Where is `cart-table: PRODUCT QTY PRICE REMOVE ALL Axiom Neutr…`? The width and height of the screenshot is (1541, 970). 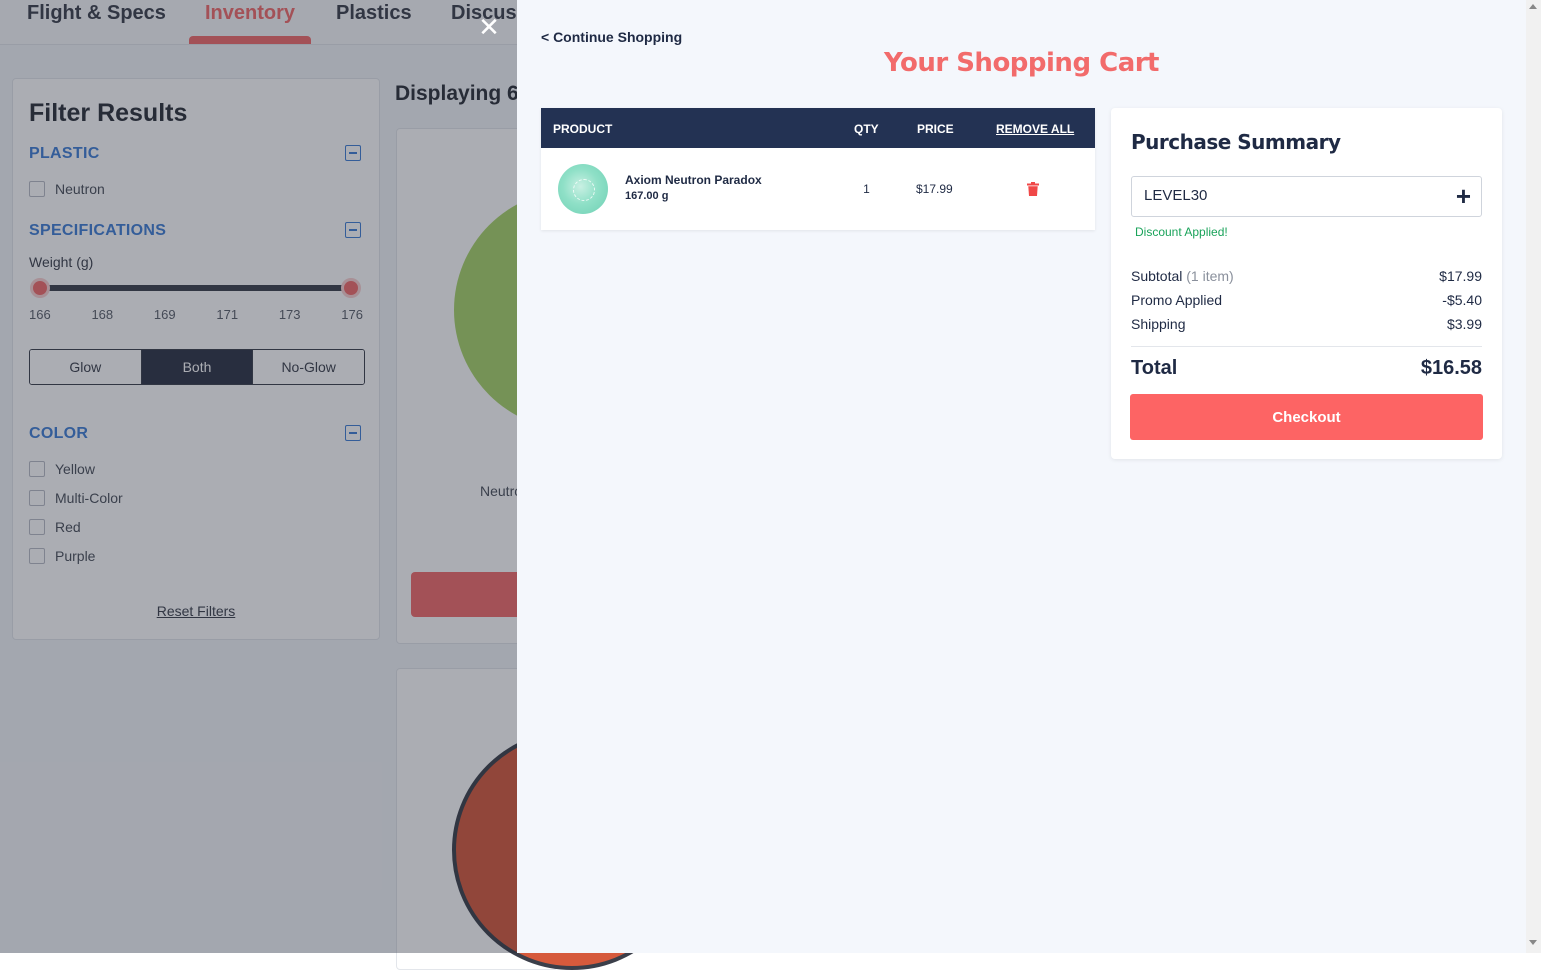 cart-table: PRODUCT QTY PRICE REMOVE ALL Axiom Neutr… is located at coordinates (818, 169).